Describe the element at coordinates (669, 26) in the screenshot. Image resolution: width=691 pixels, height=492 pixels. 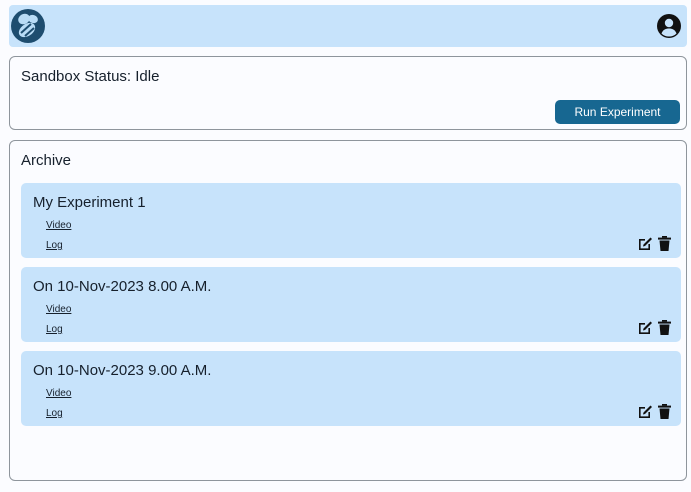
I see `user-circle-icon` at that location.